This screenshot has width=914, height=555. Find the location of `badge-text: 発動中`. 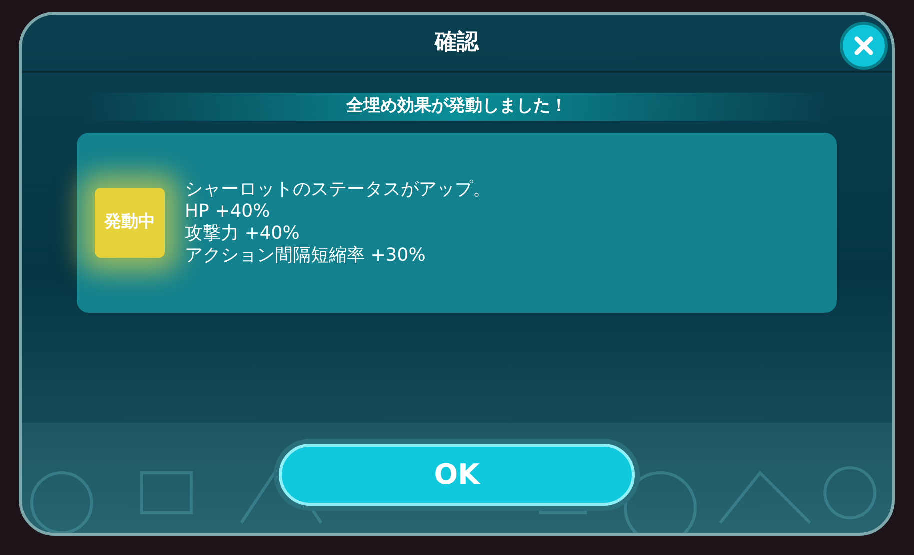

badge-text: 発動中 is located at coordinates (130, 222).